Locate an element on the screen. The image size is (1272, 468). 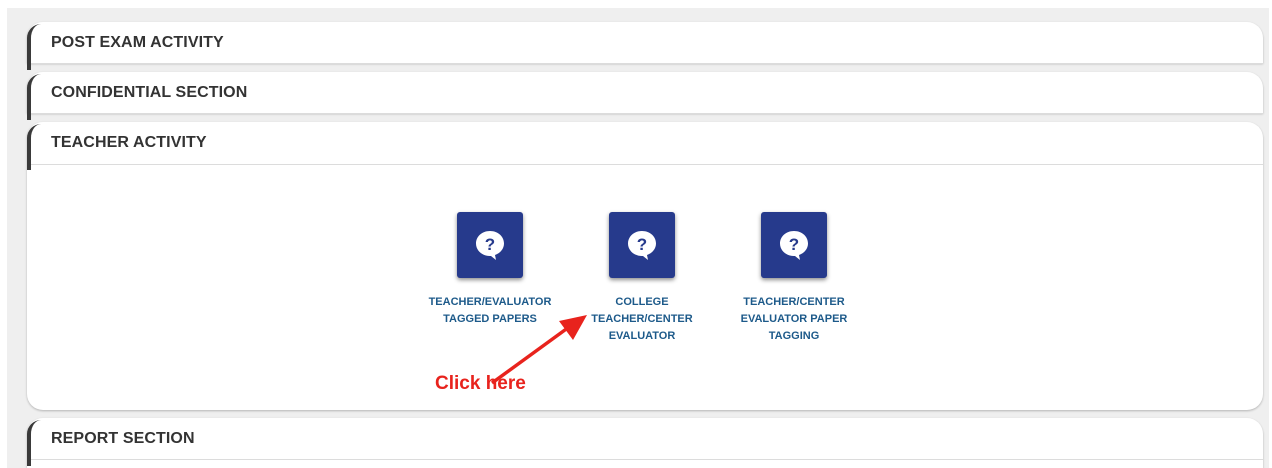
panel-title: TEACHER ACTIVITY is located at coordinates (129, 142).